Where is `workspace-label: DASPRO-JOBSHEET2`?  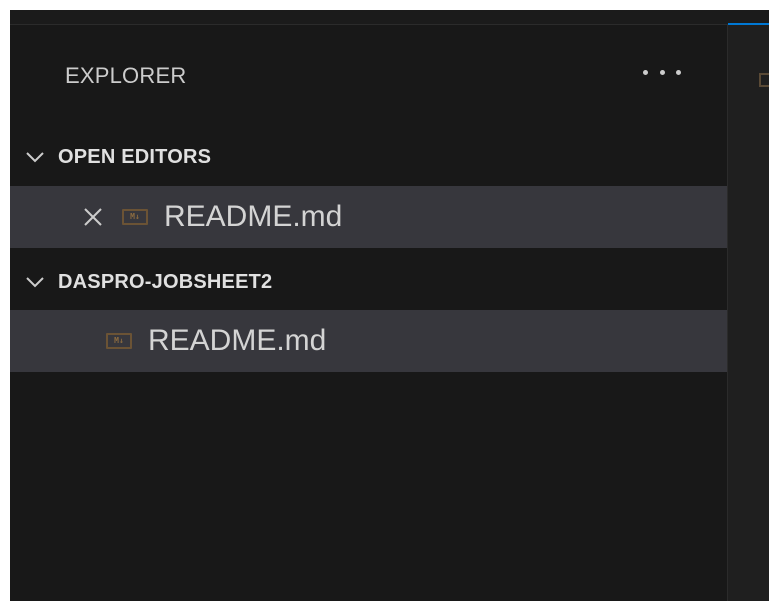 workspace-label: DASPRO-JOBSHEET2 is located at coordinates (165, 281).